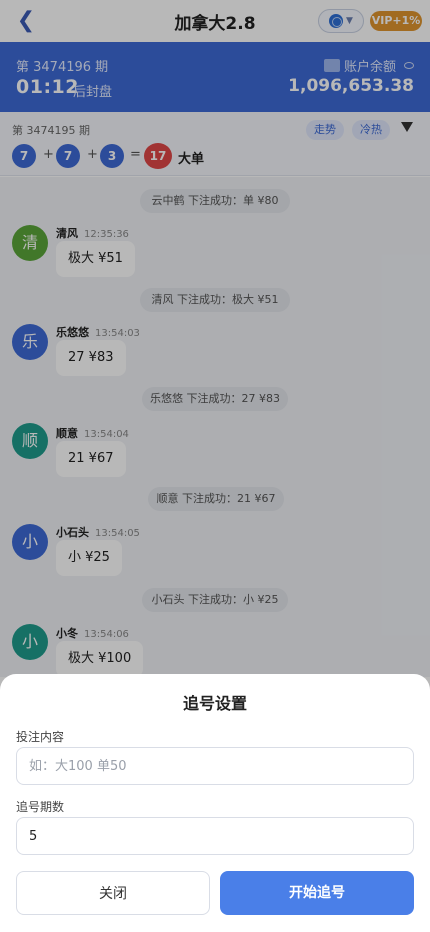 The width and height of the screenshot is (430, 932). Describe the element at coordinates (113, 893) in the screenshot. I see `close-button: 关闭` at that location.